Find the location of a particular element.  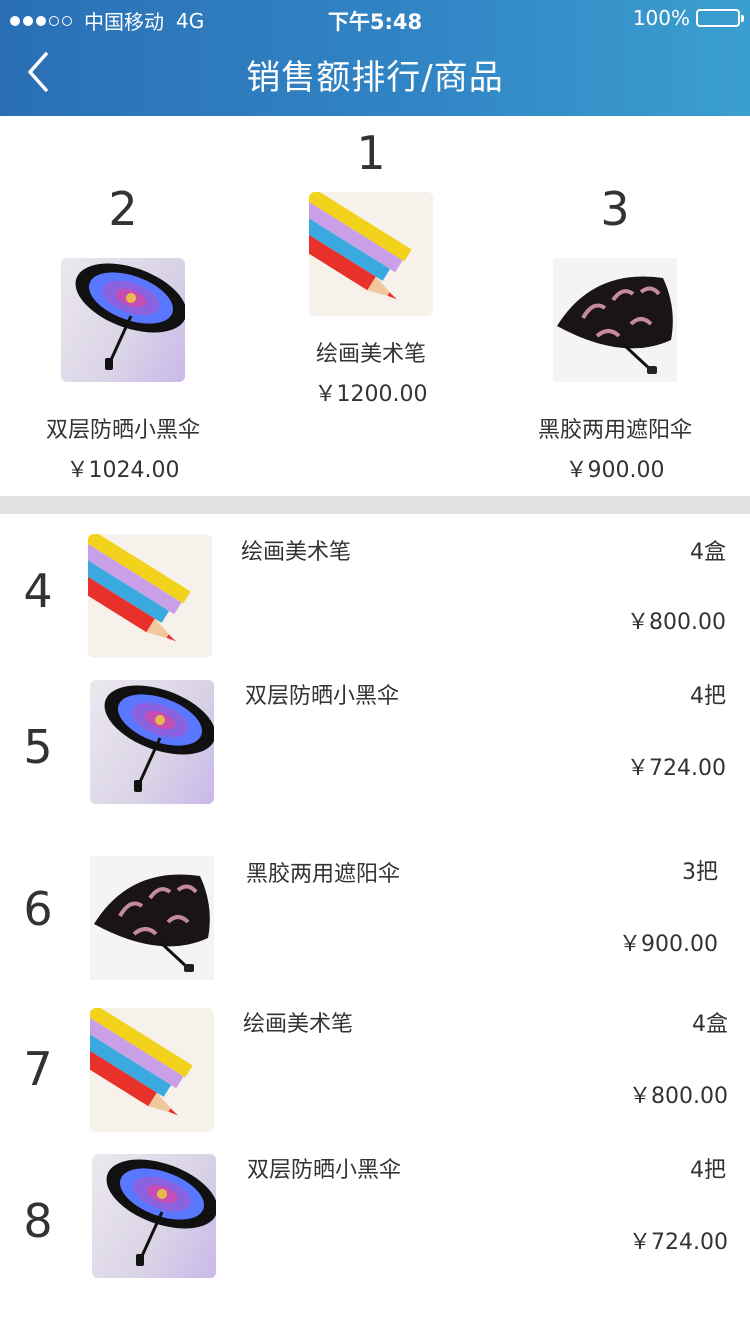

ranking-row: 8 双层防晒小黑伞 4把 ￥724.00 is located at coordinates (375, 1220).